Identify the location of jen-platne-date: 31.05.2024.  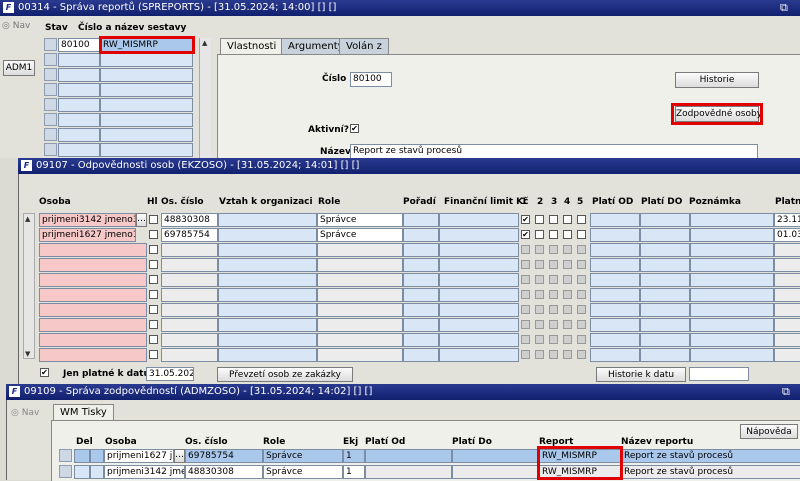
(170, 374).